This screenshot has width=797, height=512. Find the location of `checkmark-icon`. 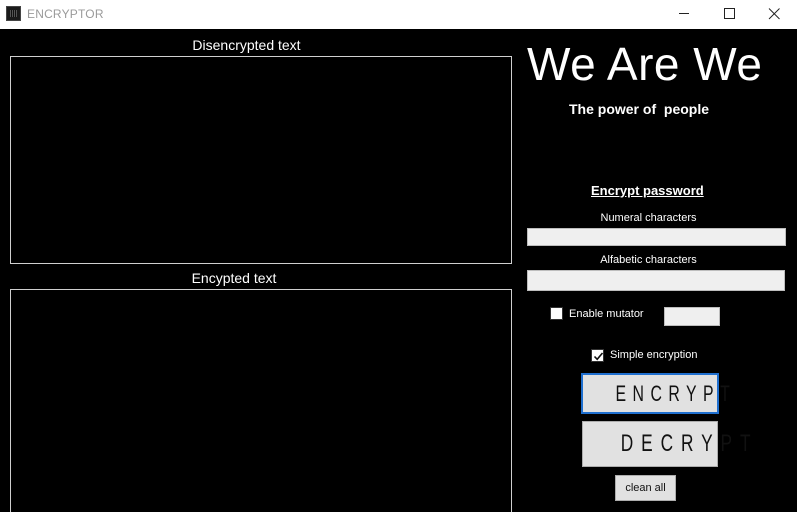

checkmark-icon is located at coordinates (598, 356).